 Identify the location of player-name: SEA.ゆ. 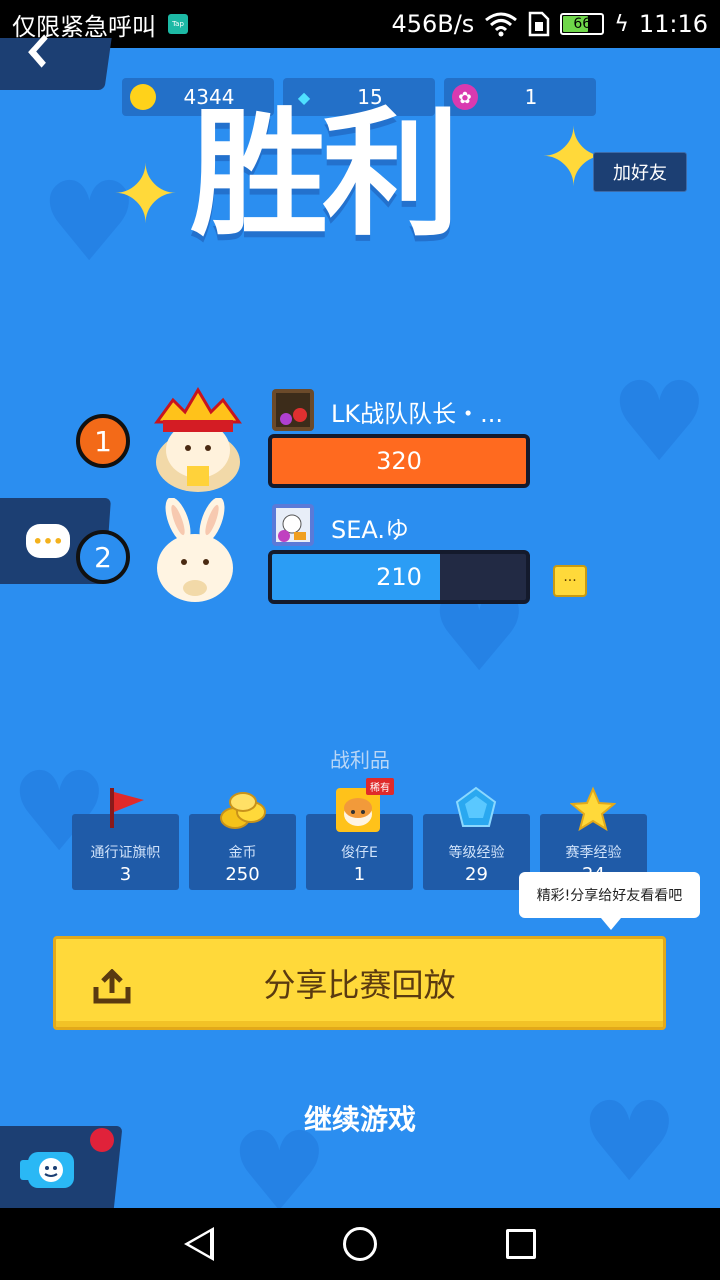
(370, 530).